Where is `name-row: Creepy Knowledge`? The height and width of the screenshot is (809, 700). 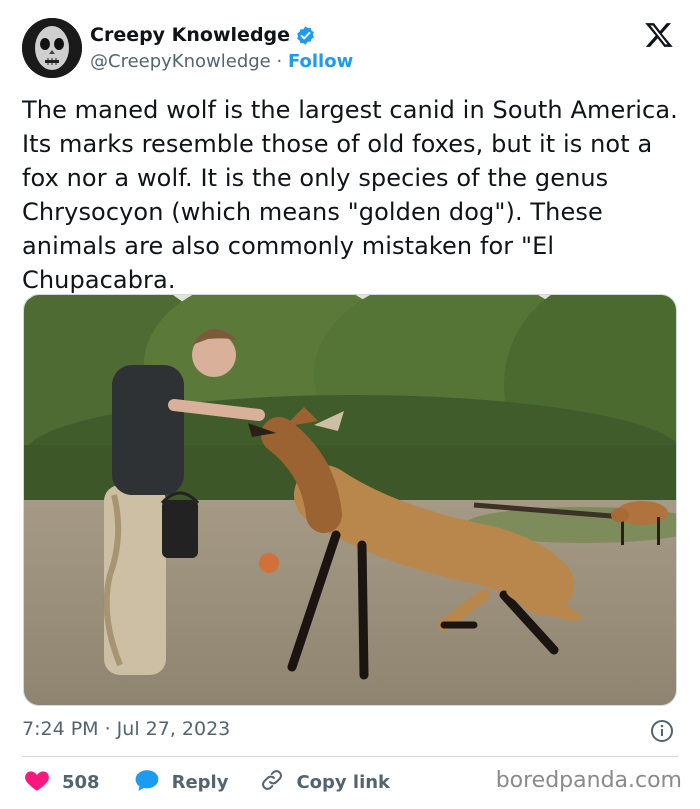
name-row: Creepy Knowledge is located at coordinates (203, 35).